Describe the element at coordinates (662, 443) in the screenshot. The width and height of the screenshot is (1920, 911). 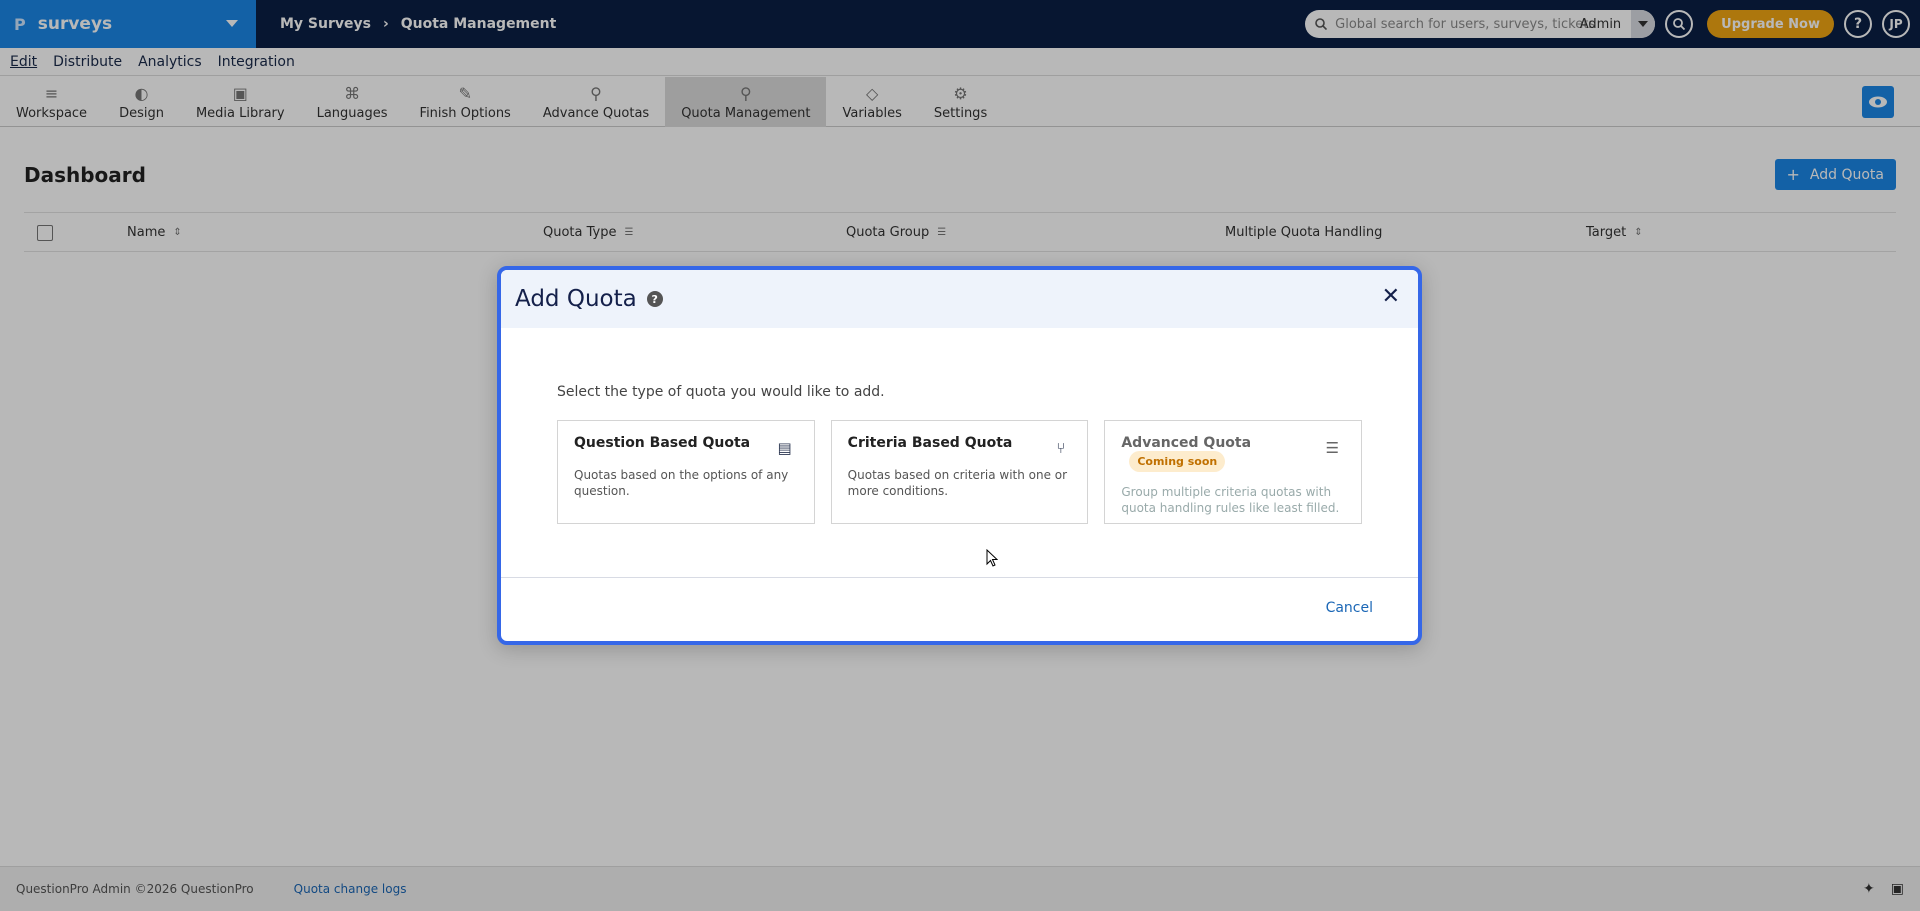
I see `card-title: Question Based Quota` at that location.